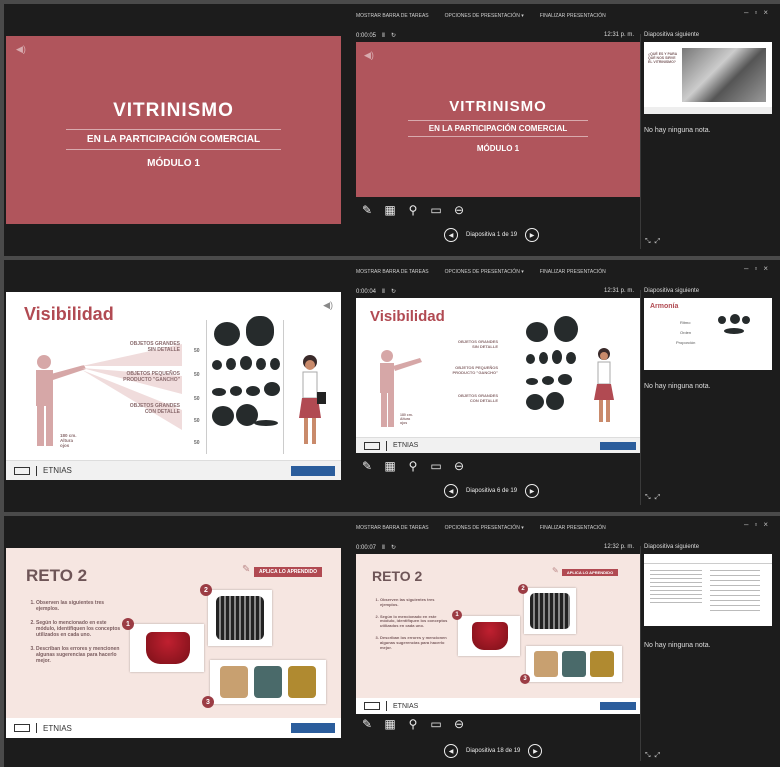 This screenshot has height=767, width=780. I want to click on apply-badge: APLICA LO APRENDIDO, so click(288, 572).